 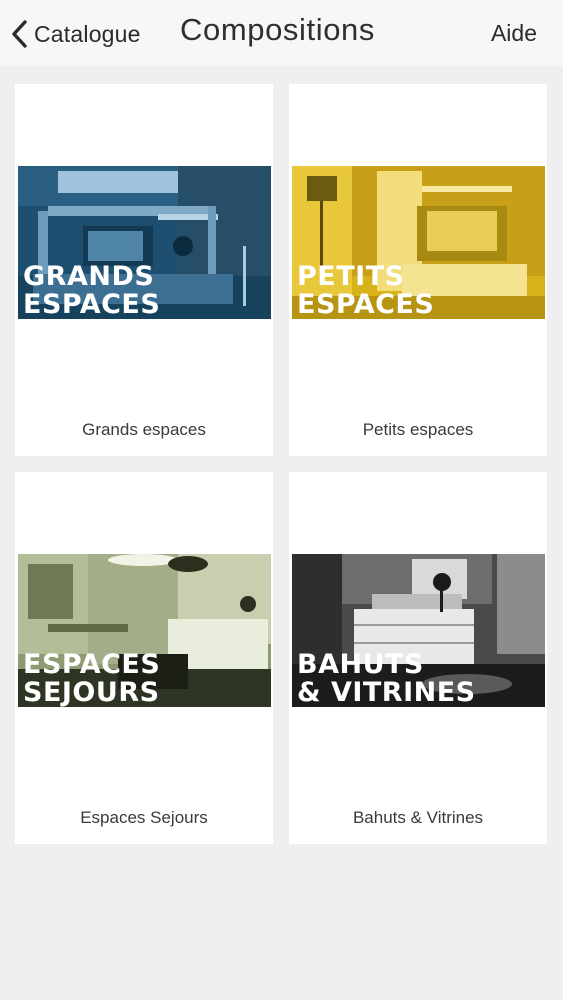 What do you see at coordinates (92, 290) in the screenshot?
I see `thumbnail-overlay-text: GRANDS ESPACES` at bounding box center [92, 290].